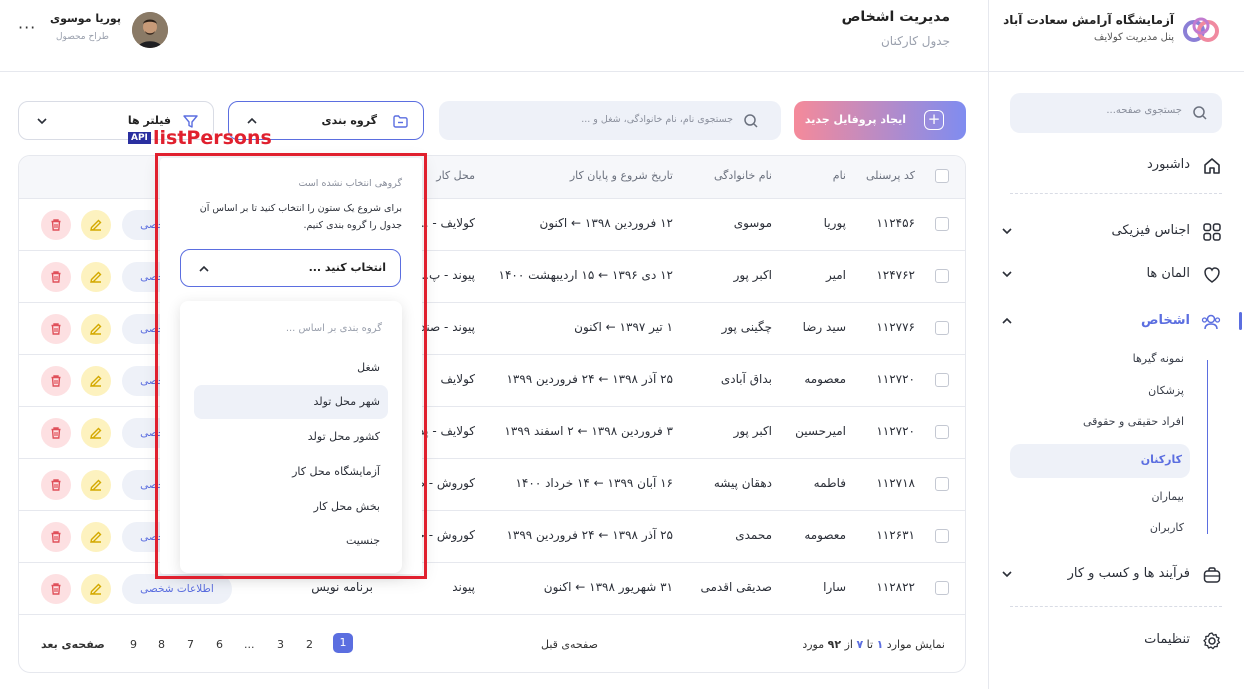 This screenshot has height=689, width=1244. I want to click on select-all-checkbox, so click(942, 176).